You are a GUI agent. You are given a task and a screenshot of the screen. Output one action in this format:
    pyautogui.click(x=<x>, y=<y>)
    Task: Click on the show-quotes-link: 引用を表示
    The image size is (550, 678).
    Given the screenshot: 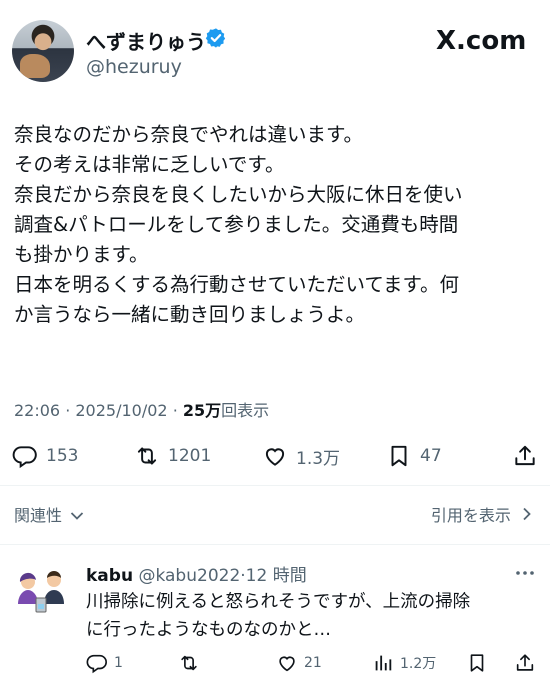 What is the action you would take?
    pyautogui.click(x=481, y=514)
    